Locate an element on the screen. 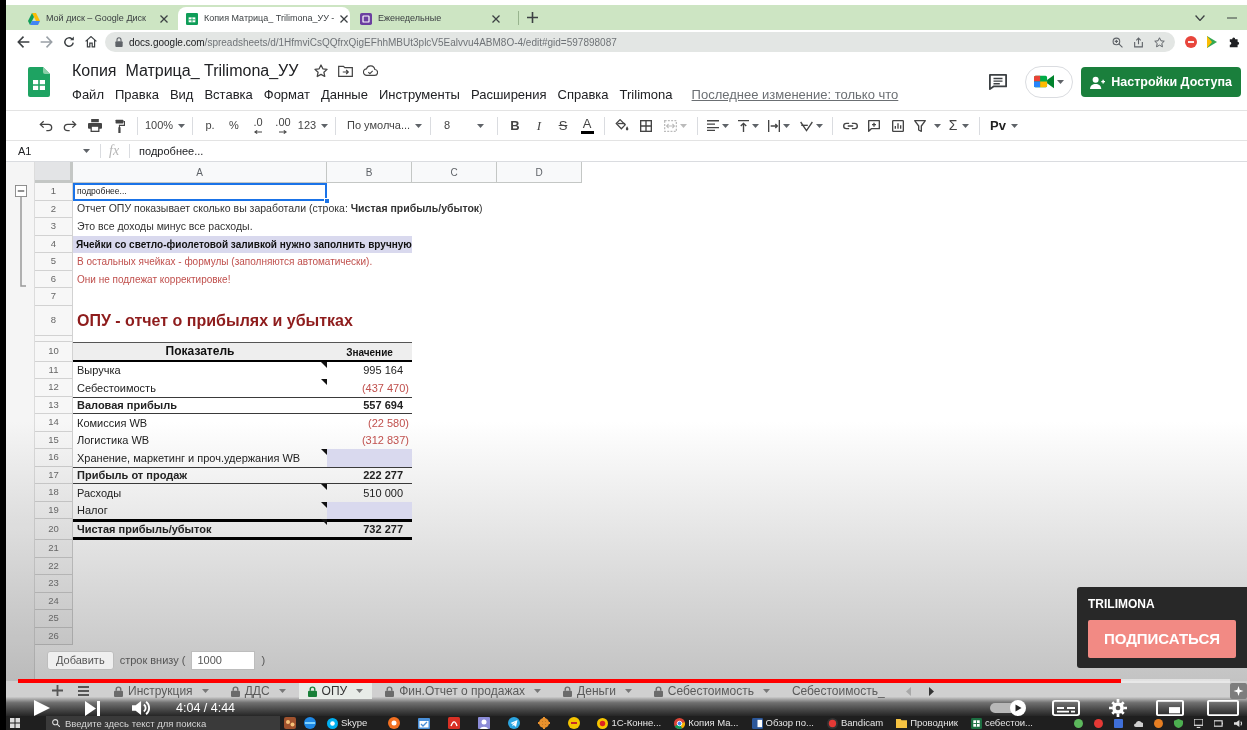  merge-cells-icon is located at coordinates (670, 125).